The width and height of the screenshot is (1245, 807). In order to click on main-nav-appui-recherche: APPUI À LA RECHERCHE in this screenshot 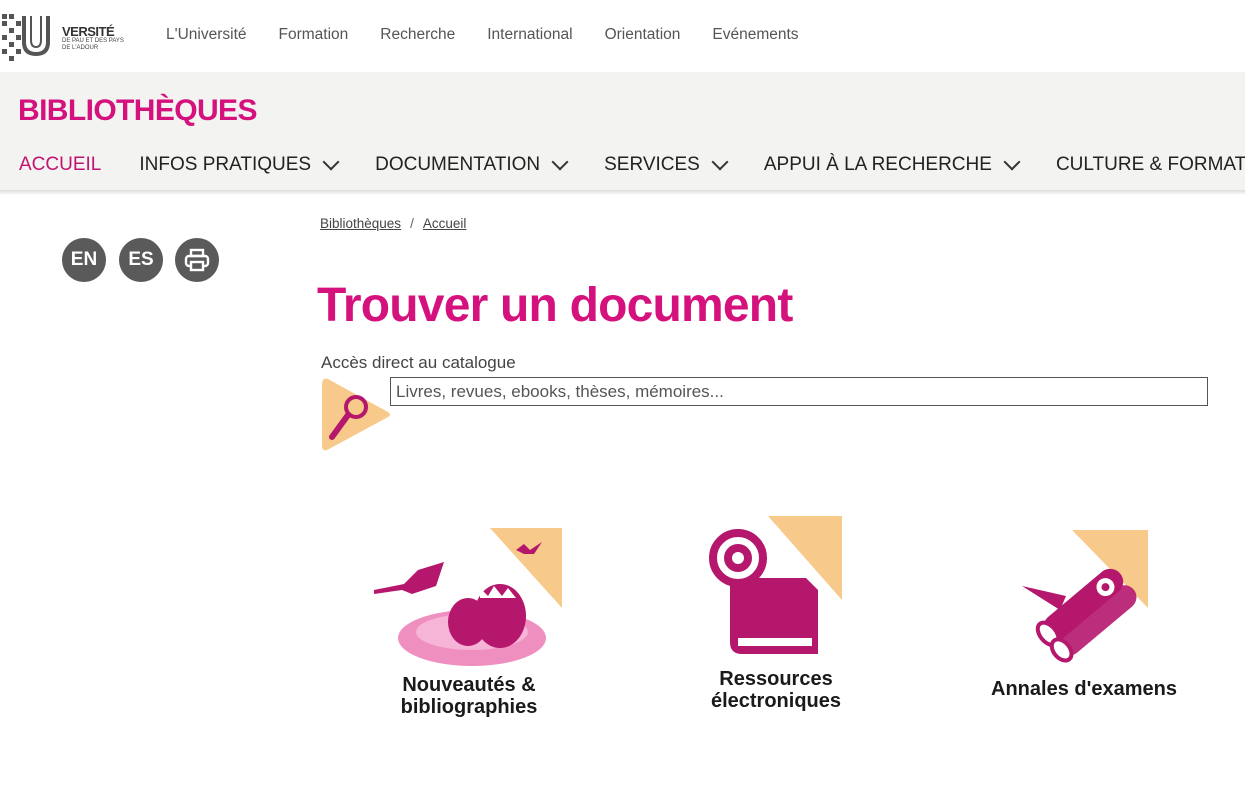, I will do `click(892, 164)`.